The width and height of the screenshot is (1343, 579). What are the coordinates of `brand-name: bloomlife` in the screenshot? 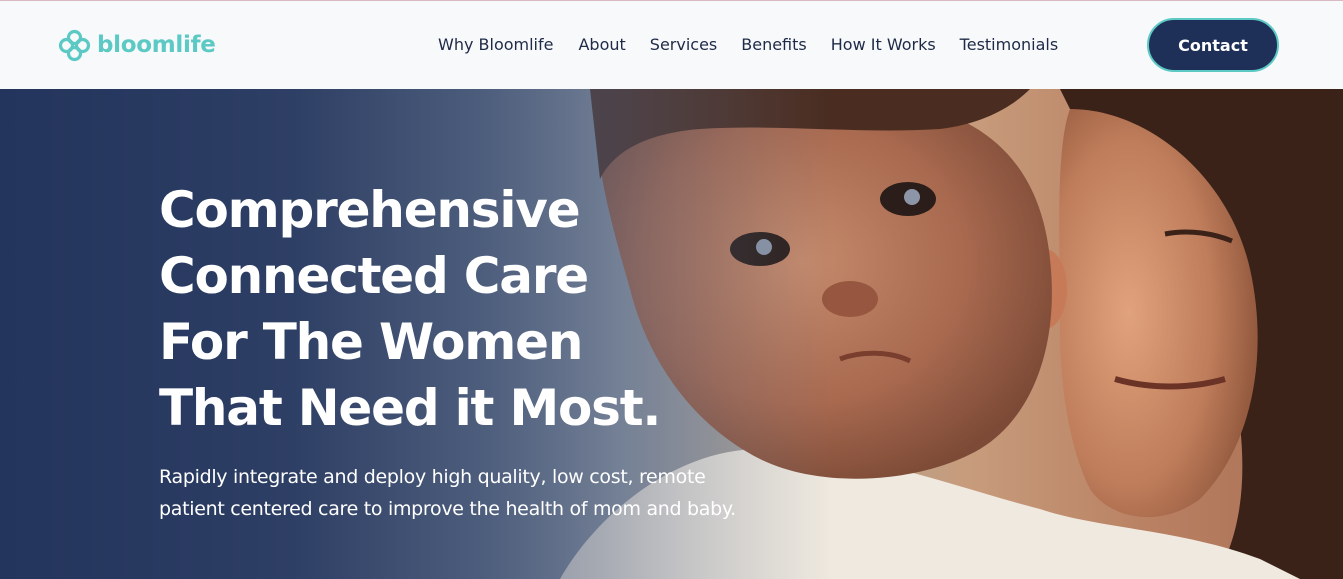 It's located at (156, 45).